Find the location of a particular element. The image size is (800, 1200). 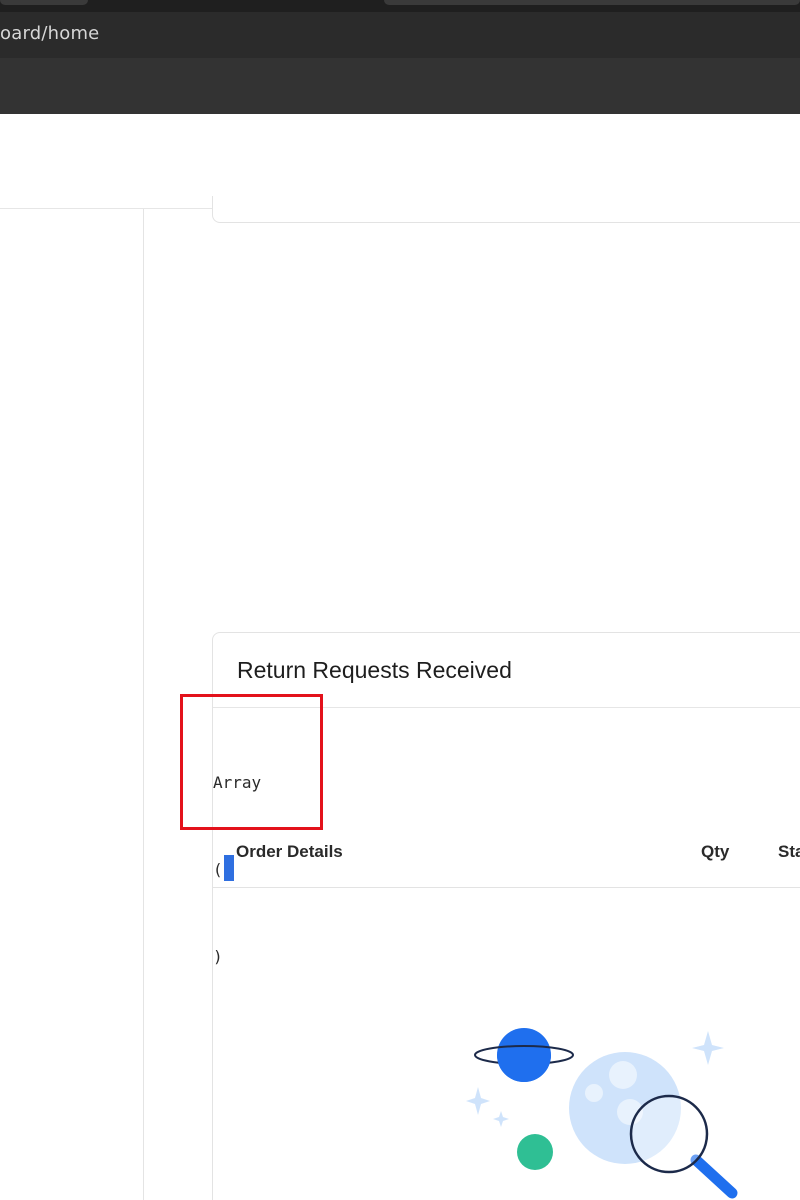

table-header-divider is located at coordinates (506, 887).